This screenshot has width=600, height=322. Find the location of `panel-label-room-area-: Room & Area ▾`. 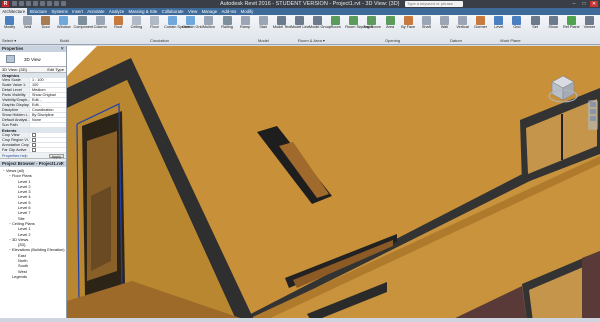

panel-label-room-area-: Room & Area ▾ is located at coordinates (311, 40).